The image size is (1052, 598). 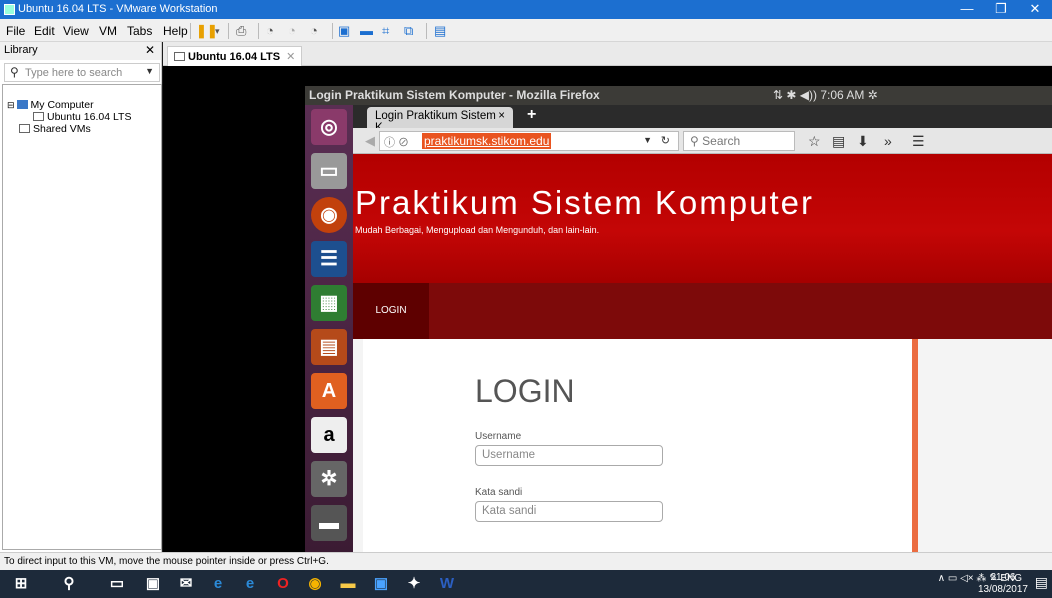 What do you see at coordinates (329, 259) in the screenshot?
I see `writer-icon: ☰` at bounding box center [329, 259].